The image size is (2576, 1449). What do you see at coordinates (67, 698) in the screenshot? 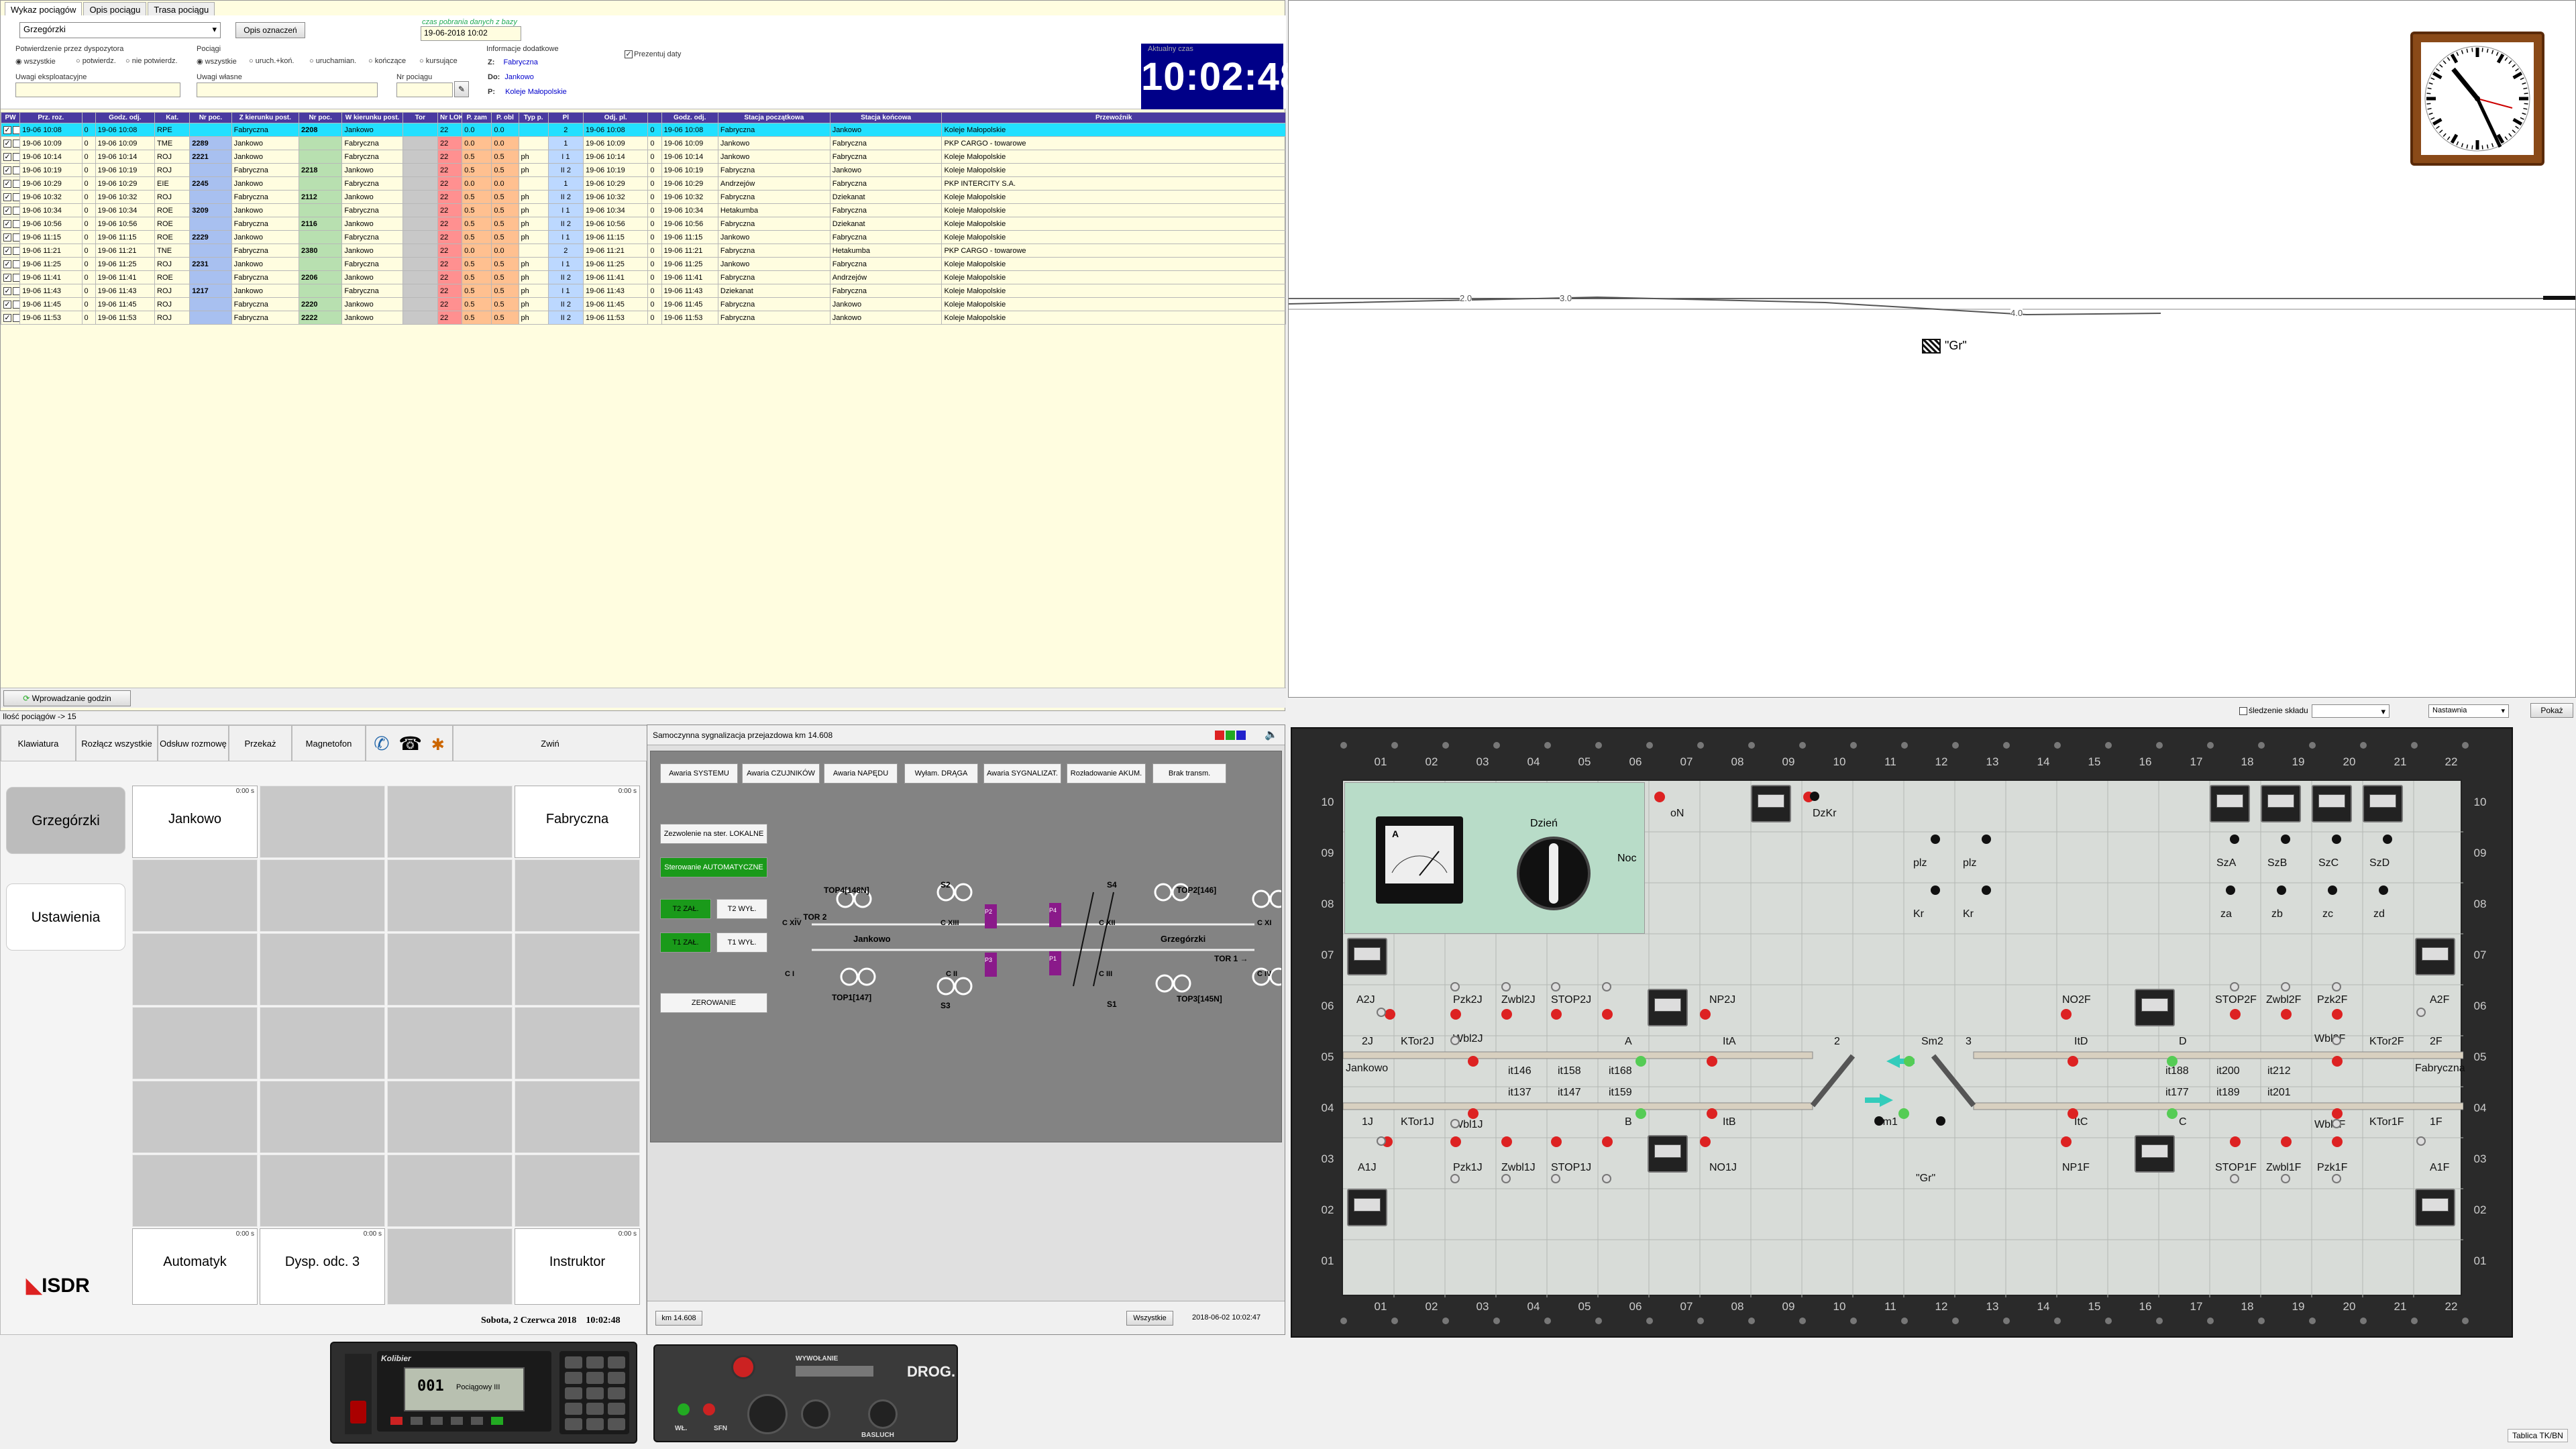
I see `enter-hours-button: ⟳ Wprowadzanie godzin` at bounding box center [67, 698].